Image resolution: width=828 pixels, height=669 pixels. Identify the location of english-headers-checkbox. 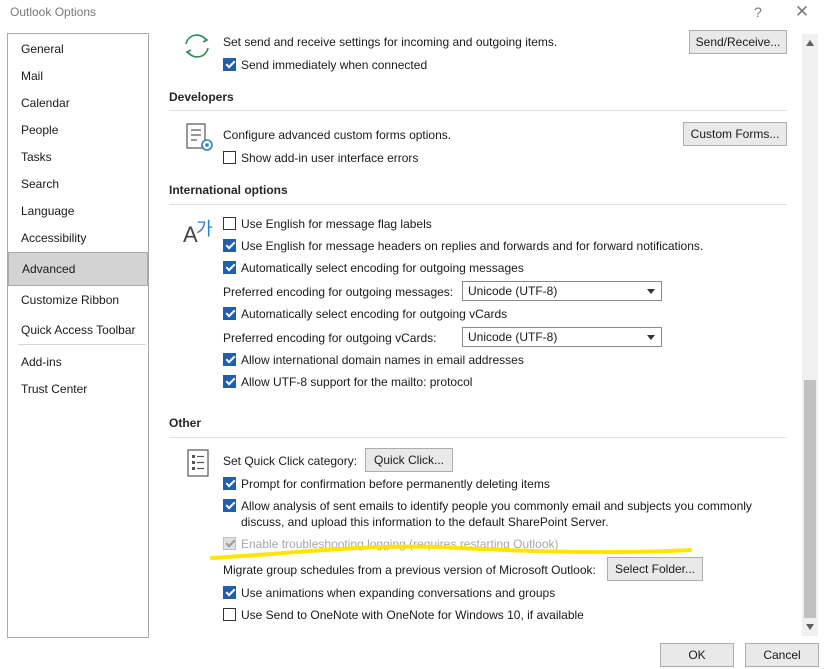
(229, 245).